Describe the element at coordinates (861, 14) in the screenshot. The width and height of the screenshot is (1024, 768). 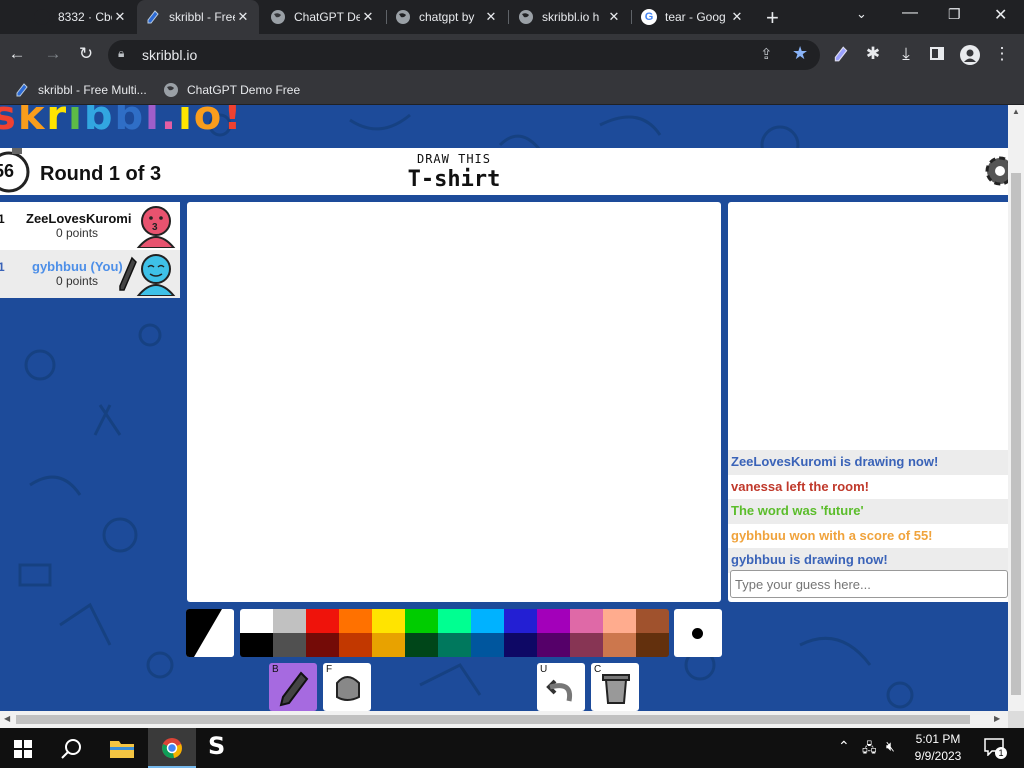
I see `tab-search-icon: ⌄` at that location.